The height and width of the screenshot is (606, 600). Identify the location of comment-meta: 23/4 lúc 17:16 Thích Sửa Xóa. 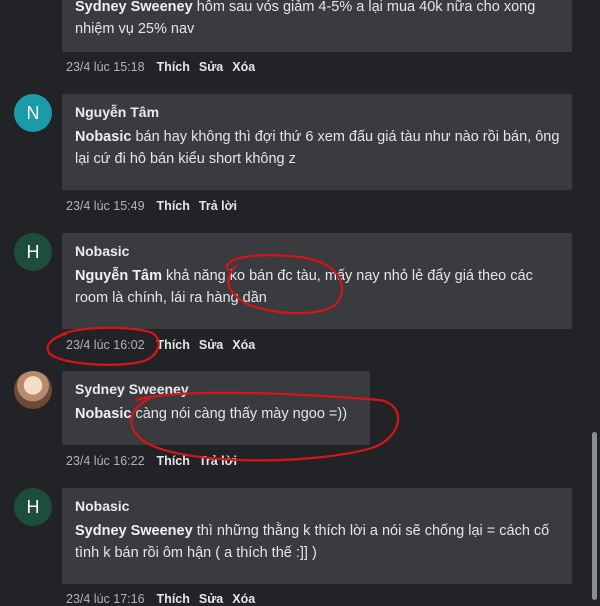
(160, 599).